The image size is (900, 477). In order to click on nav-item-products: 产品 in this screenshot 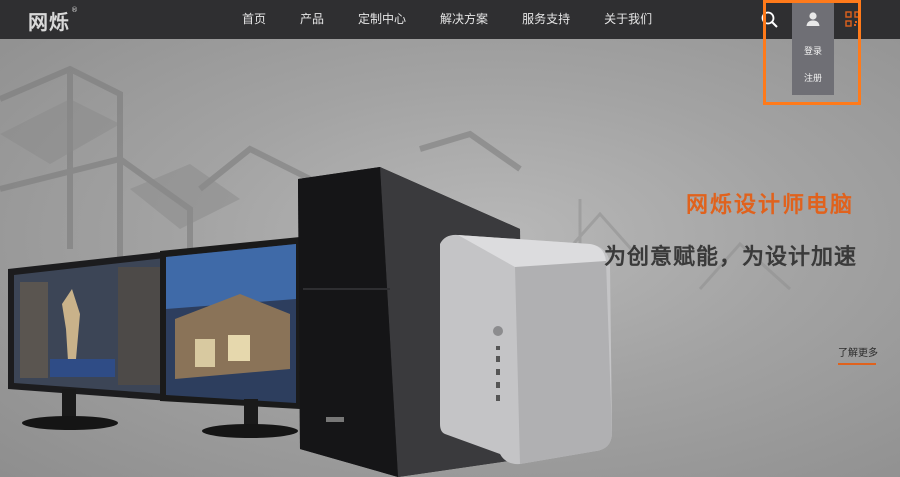, I will do `click(312, 19)`.